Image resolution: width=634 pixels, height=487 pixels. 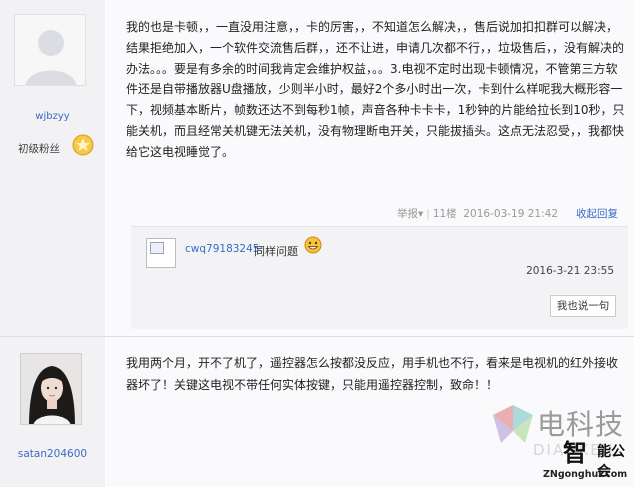 What do you see at coordinates (52, 168) in the screenshot?
I see `author-sidebar: wjbzyy 初级粉丝` at bounding box center [52, 168].